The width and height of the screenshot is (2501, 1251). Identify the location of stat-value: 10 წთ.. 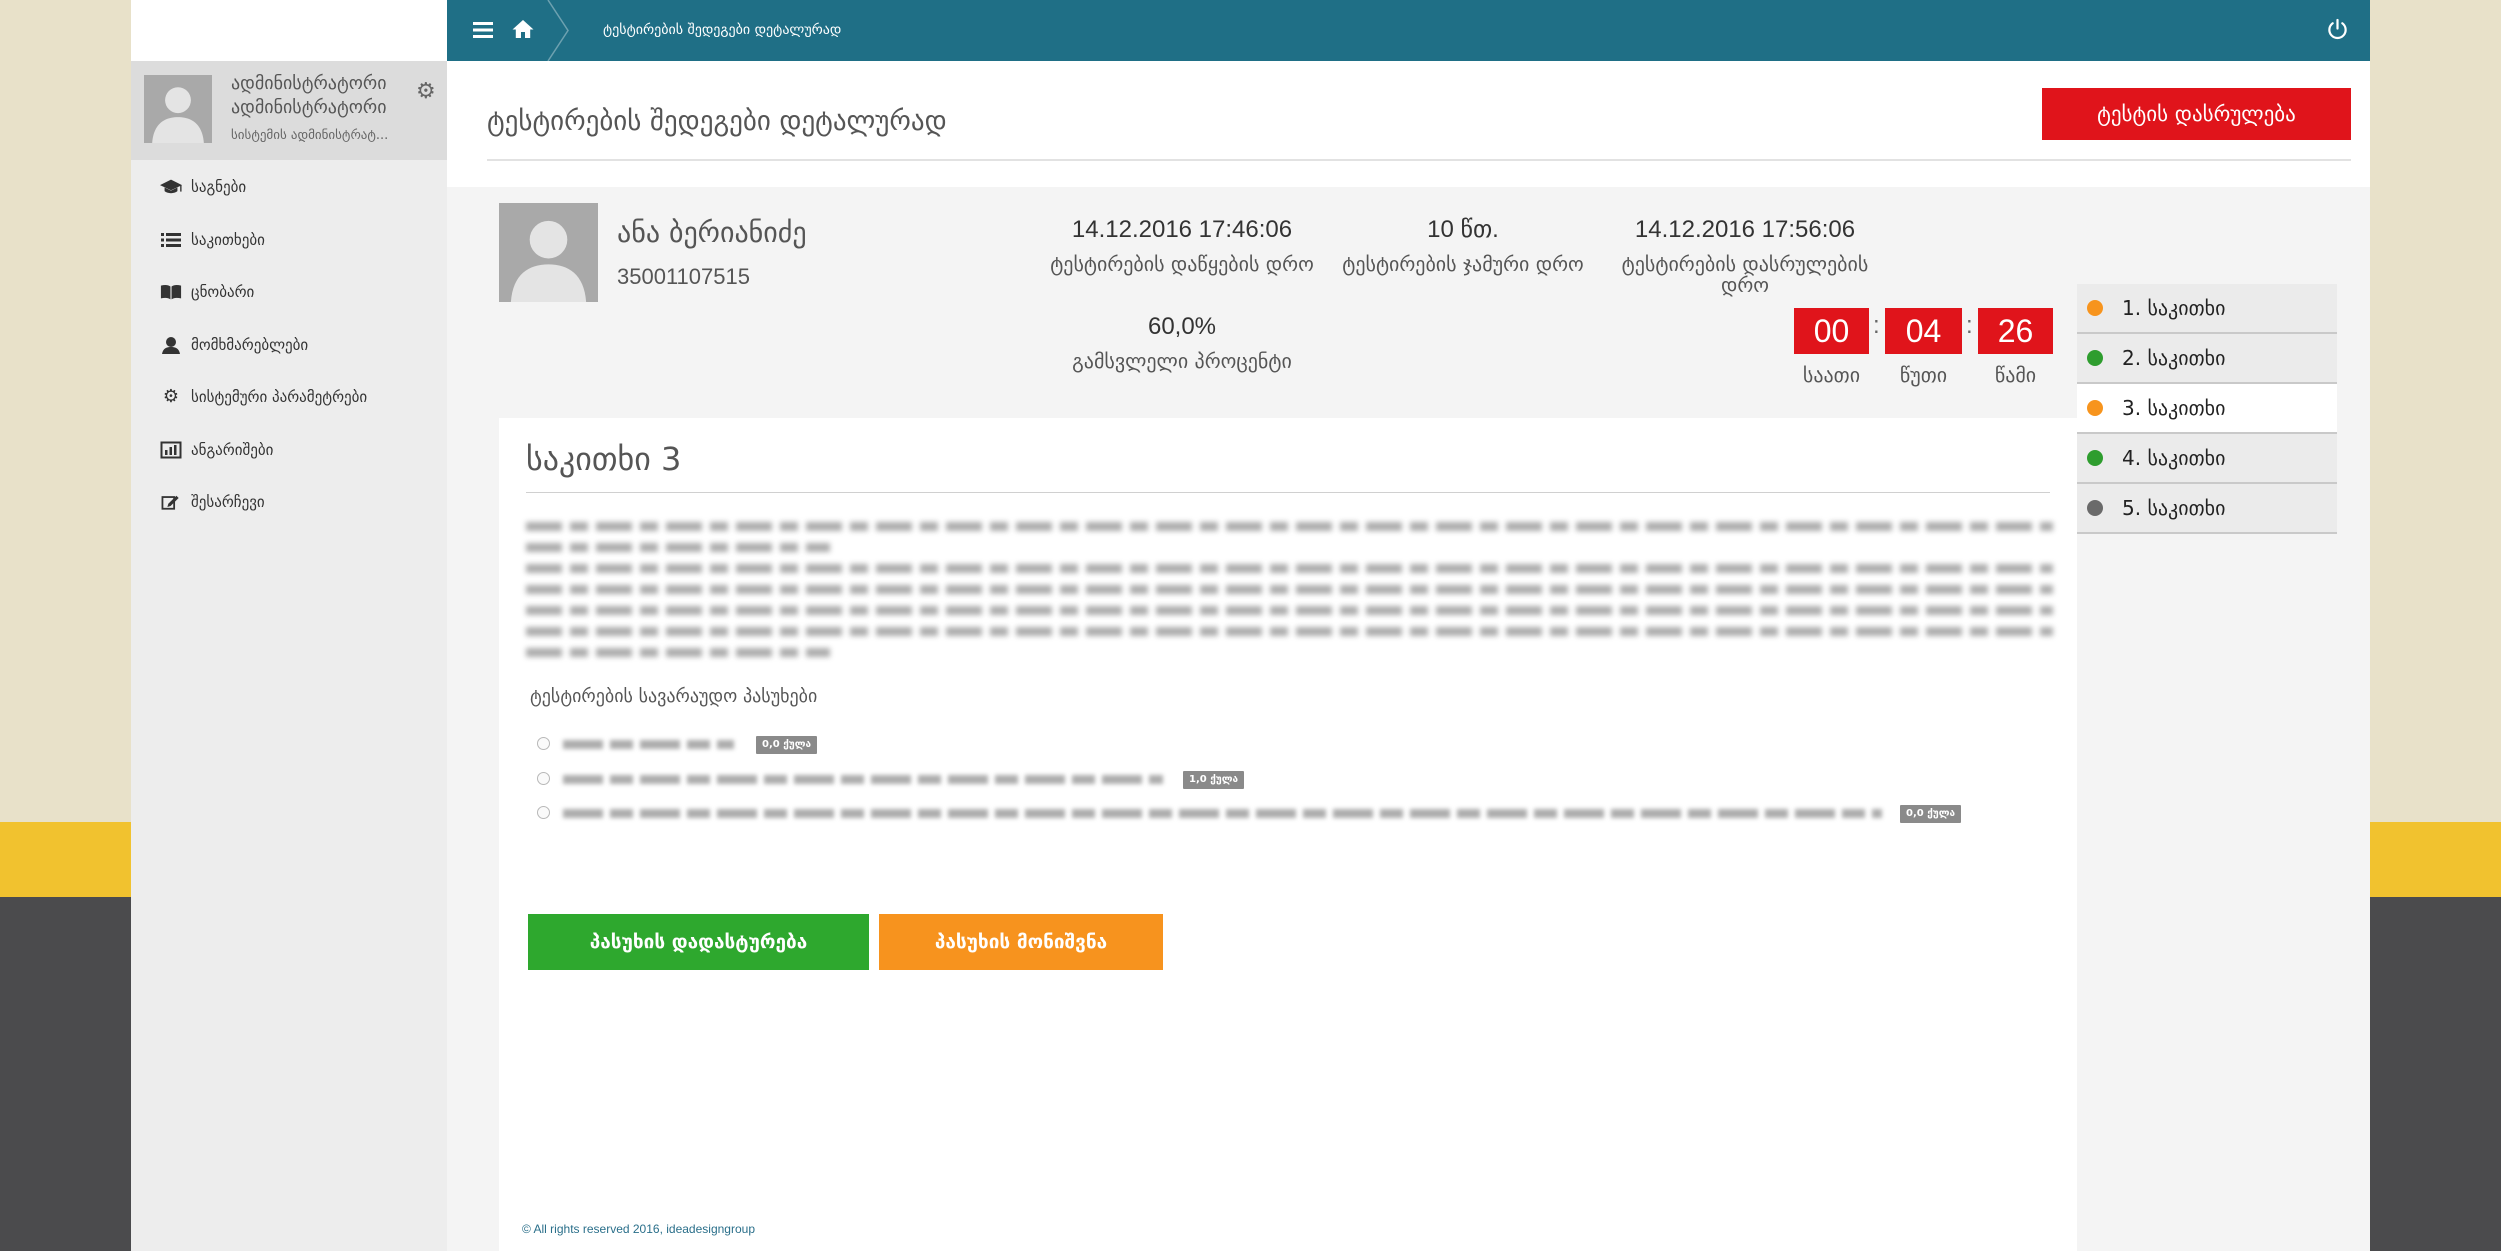
(1463, 229).